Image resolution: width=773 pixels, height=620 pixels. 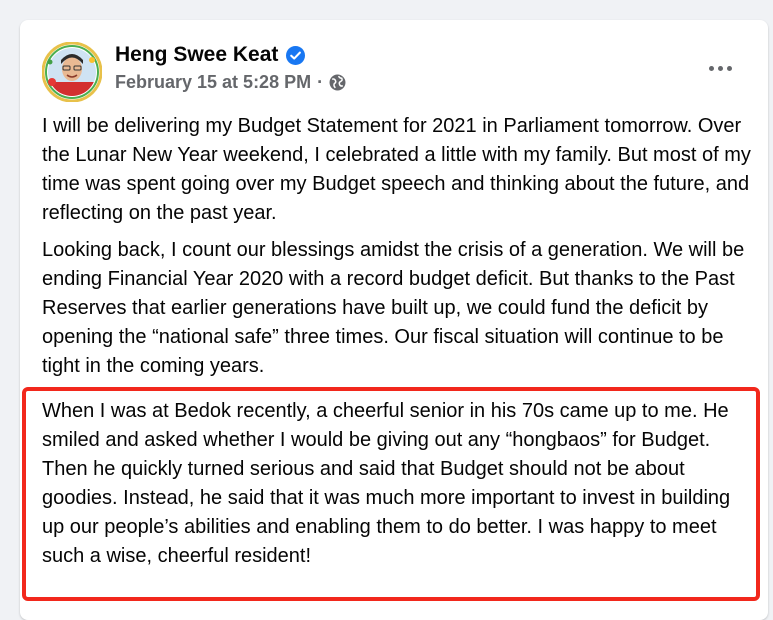 I want to click on author-name-row: Heng Swee Keat, so click(x=210, y=55).